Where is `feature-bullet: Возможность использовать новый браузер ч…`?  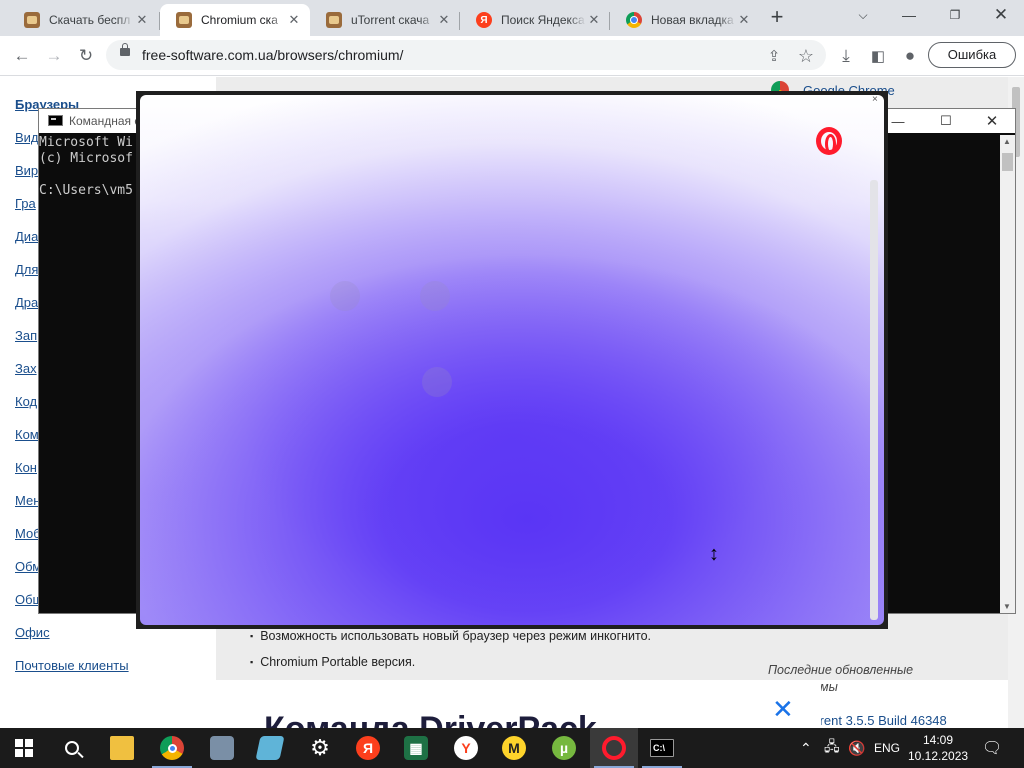
feature-bullet: Возможность использовать новый браузер ч… is located at coordinates (450, 636).